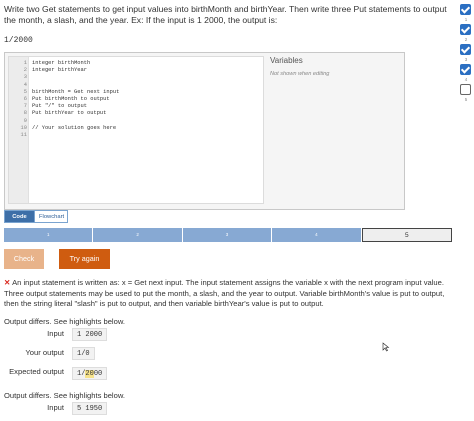 The width and height of the screenshot is (474, 421). I want to click on check-button: Check, so click(24, 259).